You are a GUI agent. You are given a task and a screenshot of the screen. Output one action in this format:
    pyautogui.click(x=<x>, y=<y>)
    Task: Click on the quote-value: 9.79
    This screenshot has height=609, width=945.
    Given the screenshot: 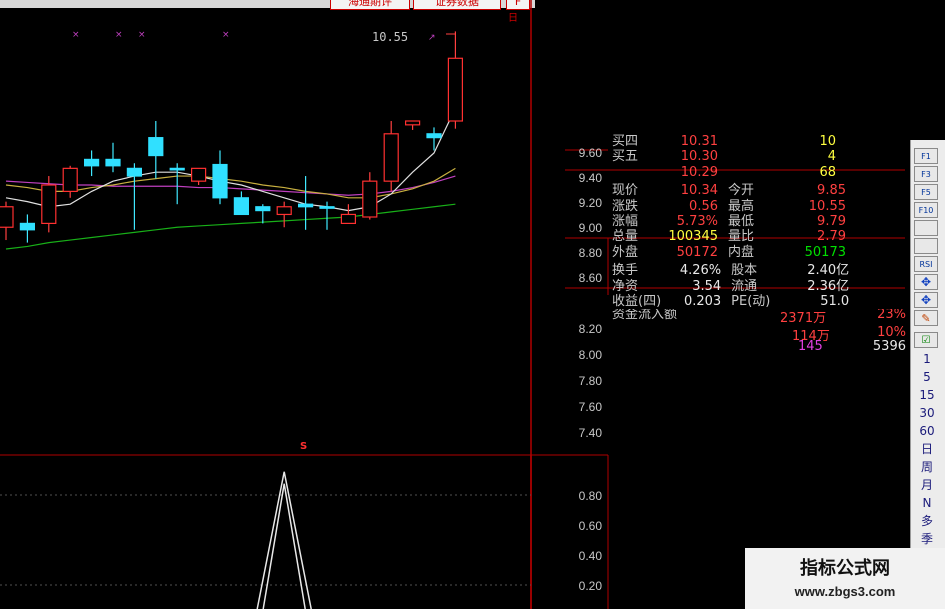 What is the action you would take?
    pyautogui.click(x=831, y=222)
    